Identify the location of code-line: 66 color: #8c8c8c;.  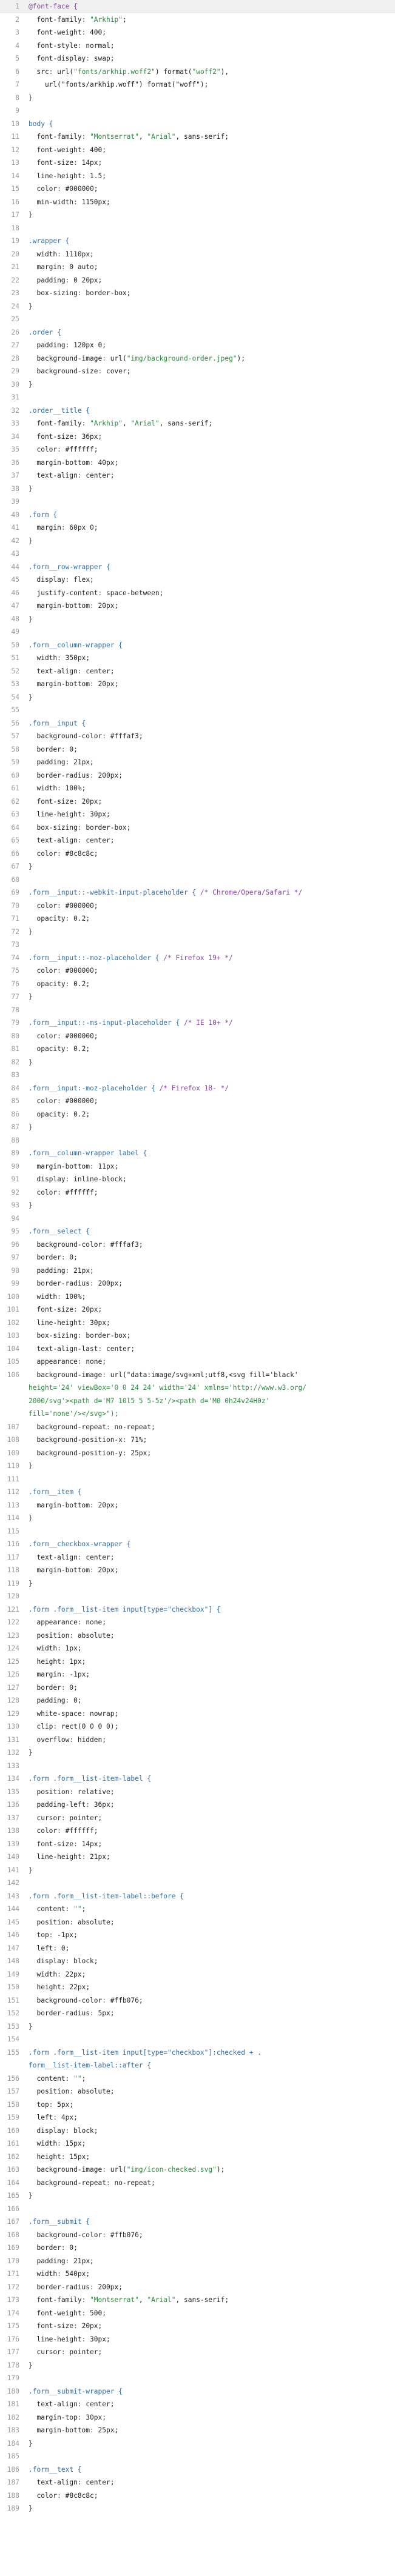
(197, 854).